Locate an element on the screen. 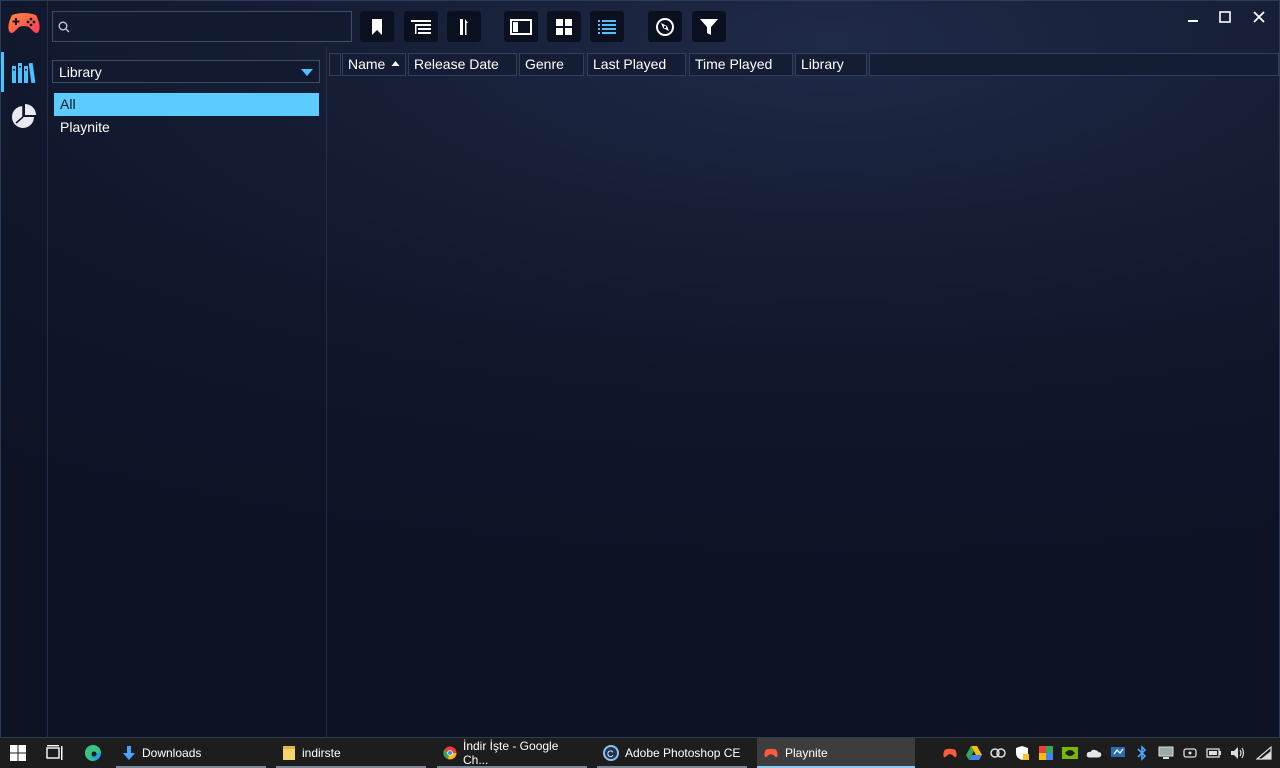  chevron-down-icon is located at coordinates (307, 72).